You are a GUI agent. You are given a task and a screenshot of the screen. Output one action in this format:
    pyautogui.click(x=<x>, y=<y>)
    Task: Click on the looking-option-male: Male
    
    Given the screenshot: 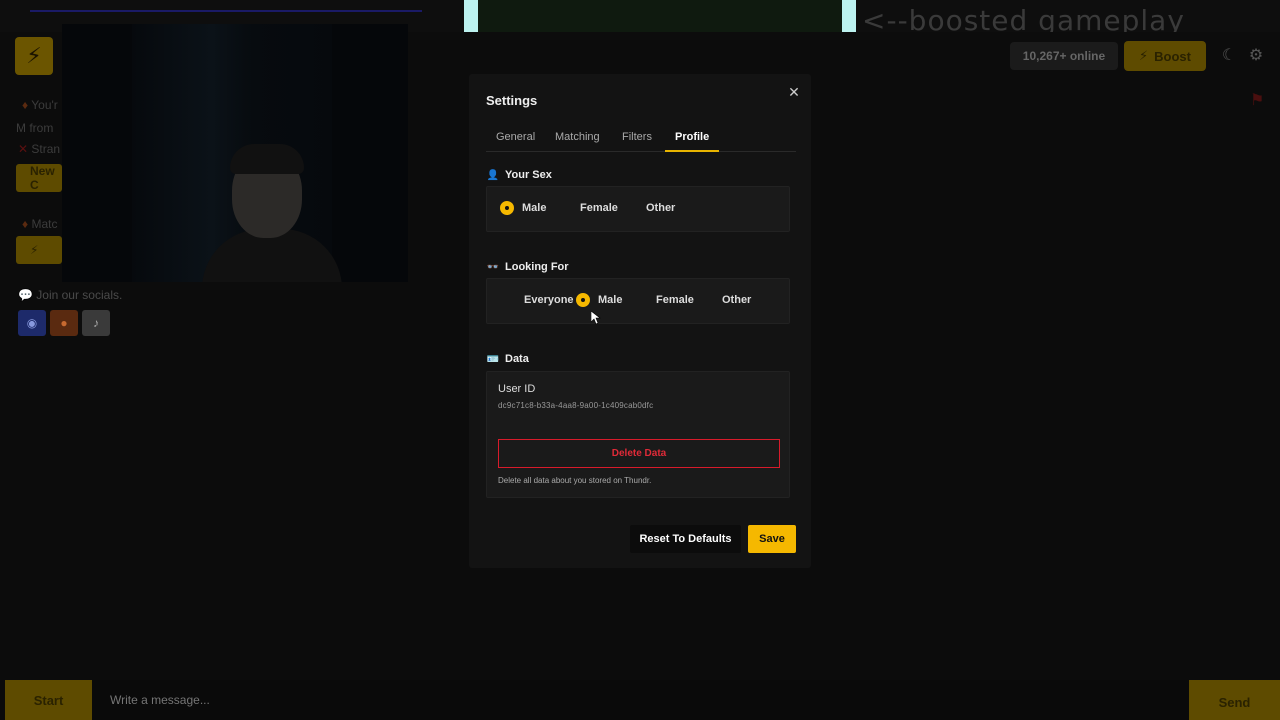 What is the action you would take?
    pyautogui.click(x=599, y=300)
    